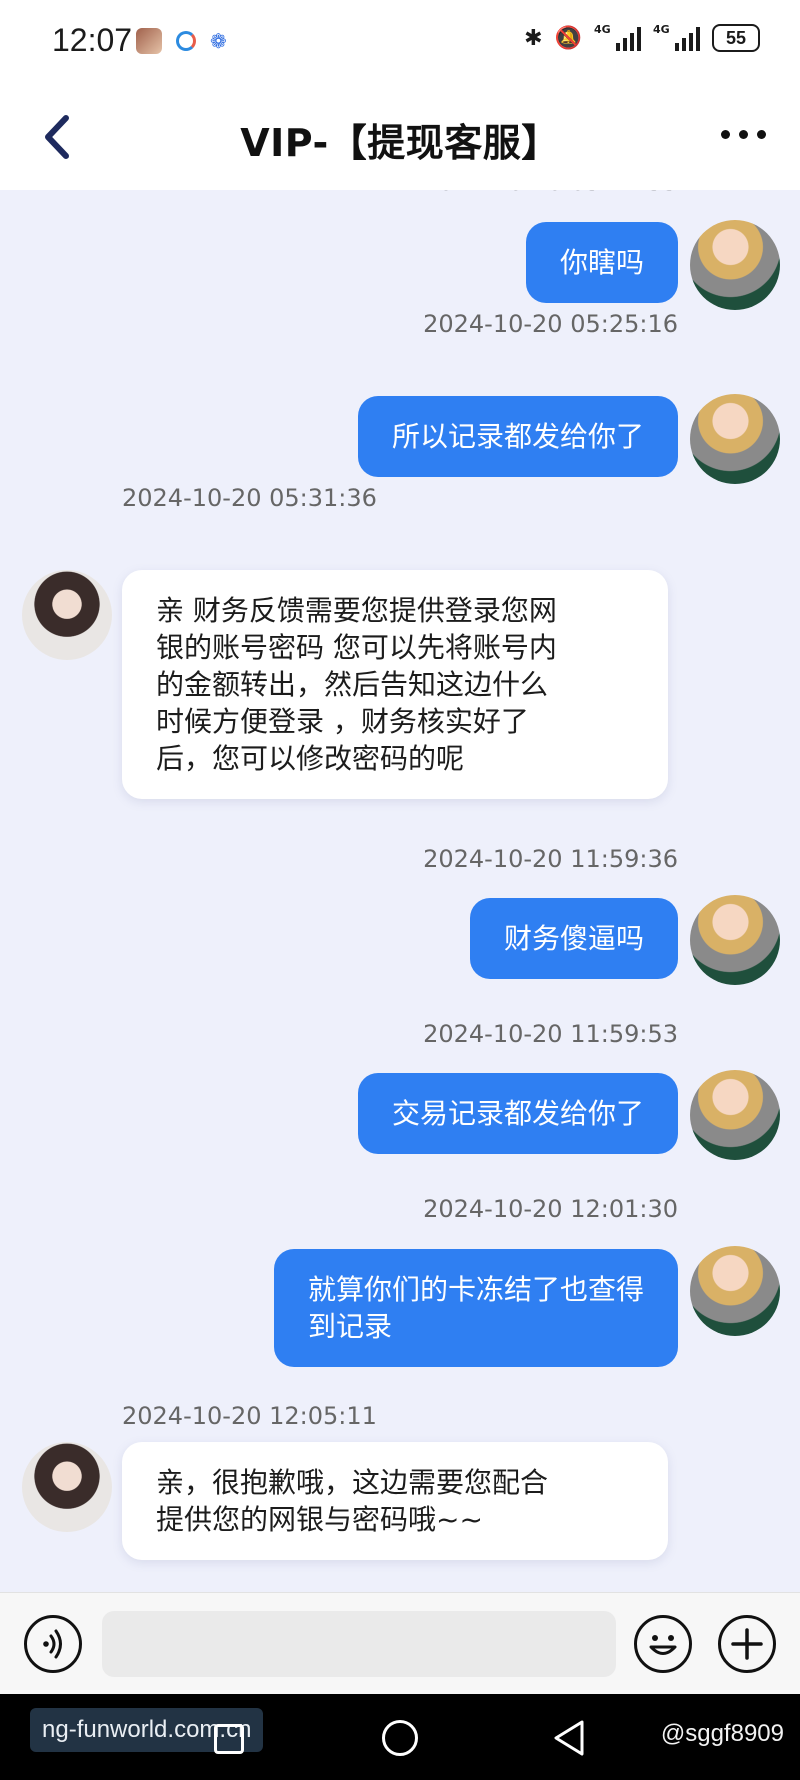  I want to click on message-timestamp: 2024-10-20 05:25:16, so click(550, 324).